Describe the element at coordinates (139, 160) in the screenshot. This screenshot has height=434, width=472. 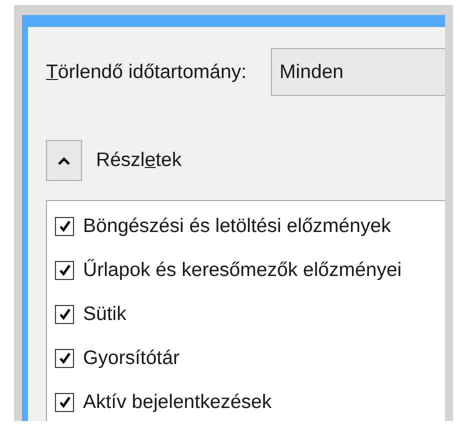
I see `details-label: Részletek` at that location.